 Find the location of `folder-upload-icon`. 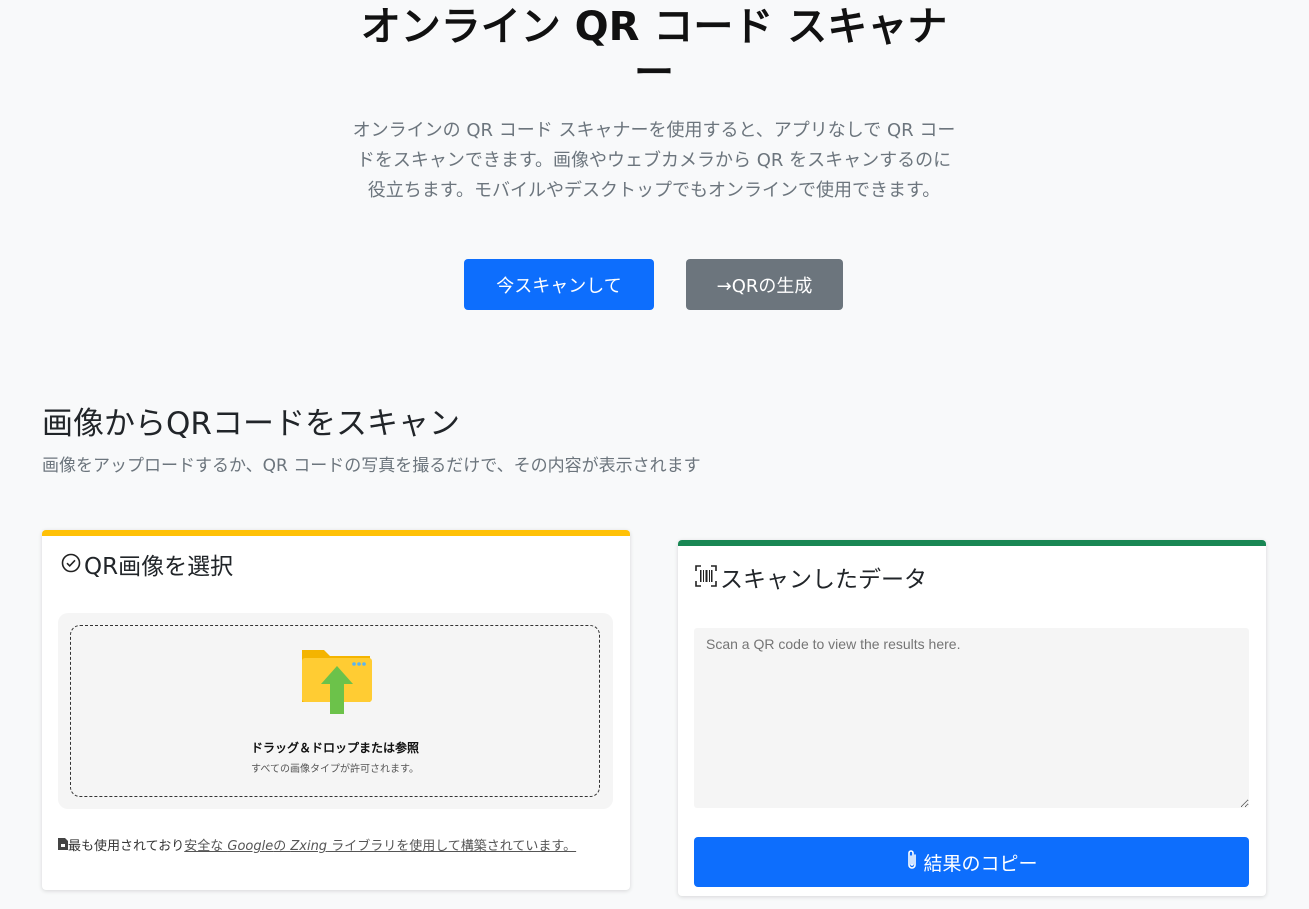

folder-upload-icon is located at coordinates (337, 681).